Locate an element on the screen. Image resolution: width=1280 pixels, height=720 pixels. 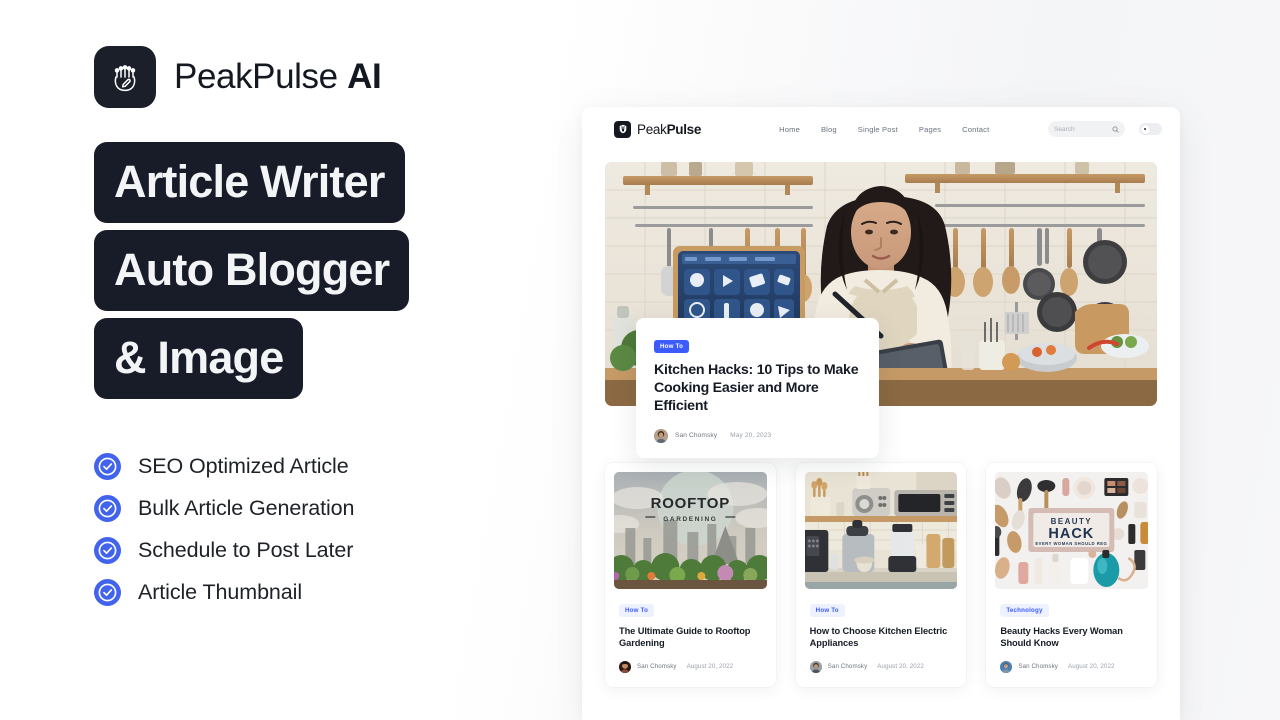
brand-name-bold: AI is located at coordinates (364, 76).